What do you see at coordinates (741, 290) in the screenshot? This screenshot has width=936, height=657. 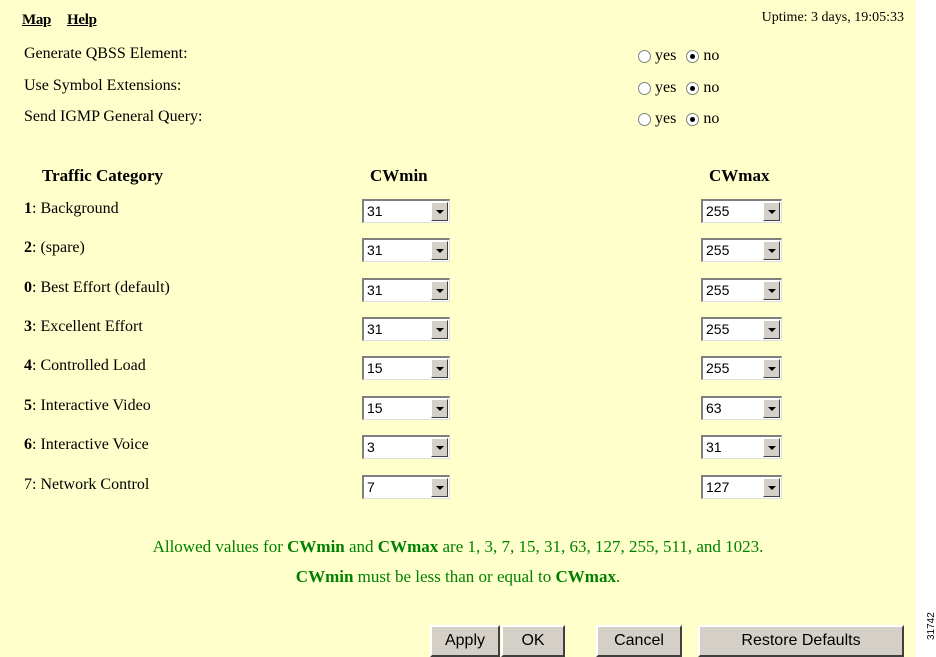 I see `cwmax-select-best-effort: 255` at bounding box center [741, 290].